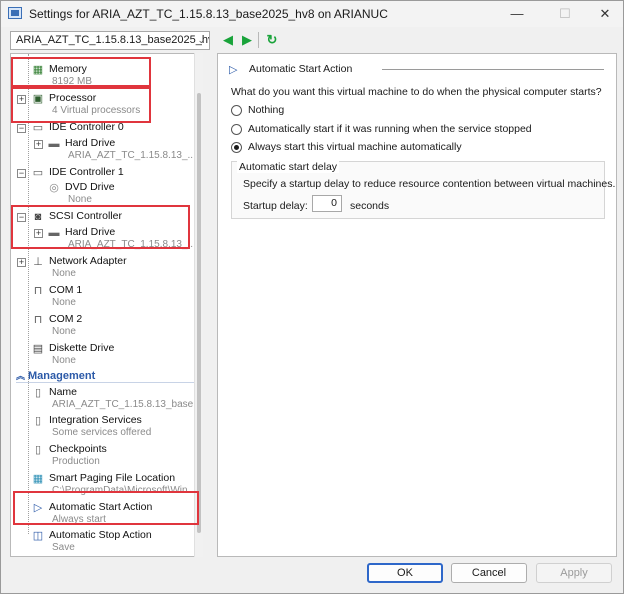  I want to click on tree-item-label: COM 2, so click(66, 319).